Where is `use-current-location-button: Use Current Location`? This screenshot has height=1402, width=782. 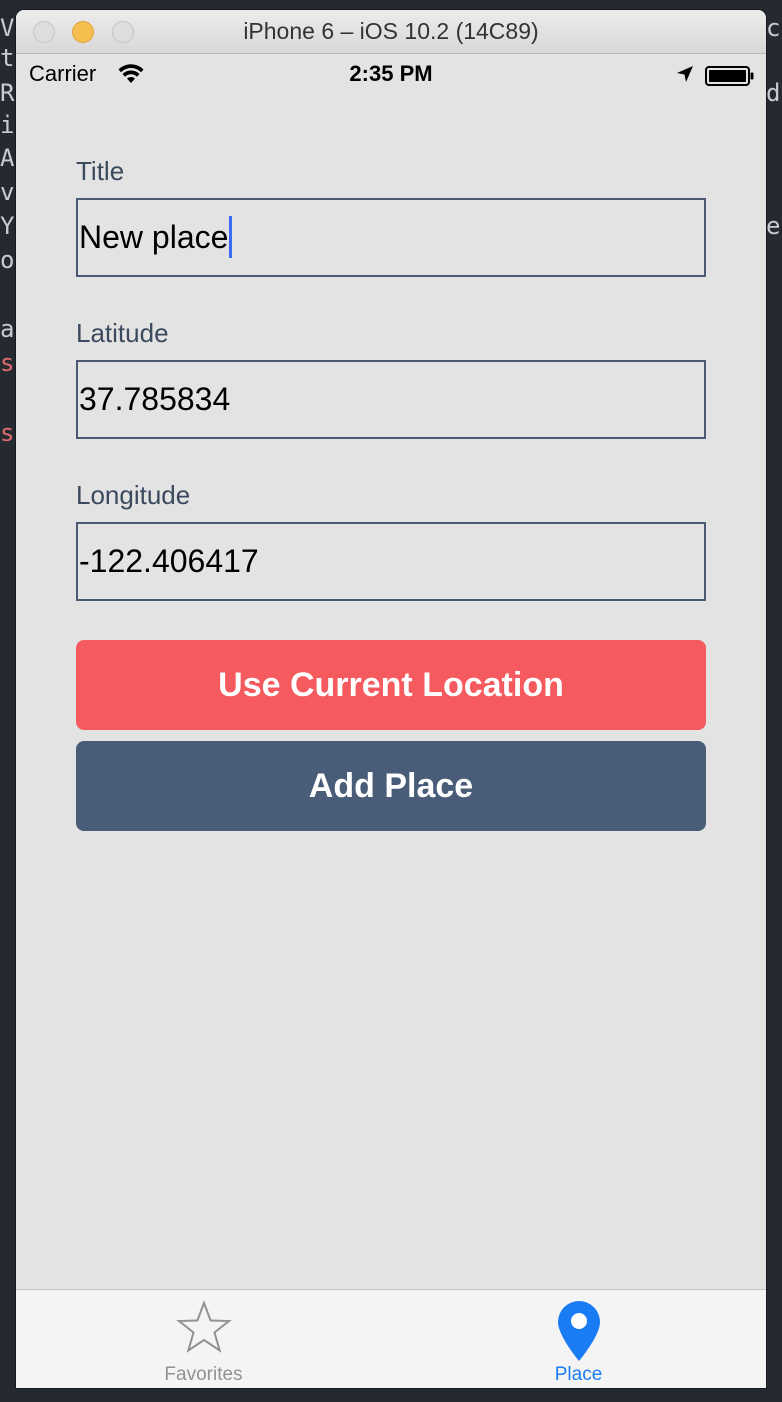 use-current-location-button: Use Current Location is located at coordinates (391, 685).